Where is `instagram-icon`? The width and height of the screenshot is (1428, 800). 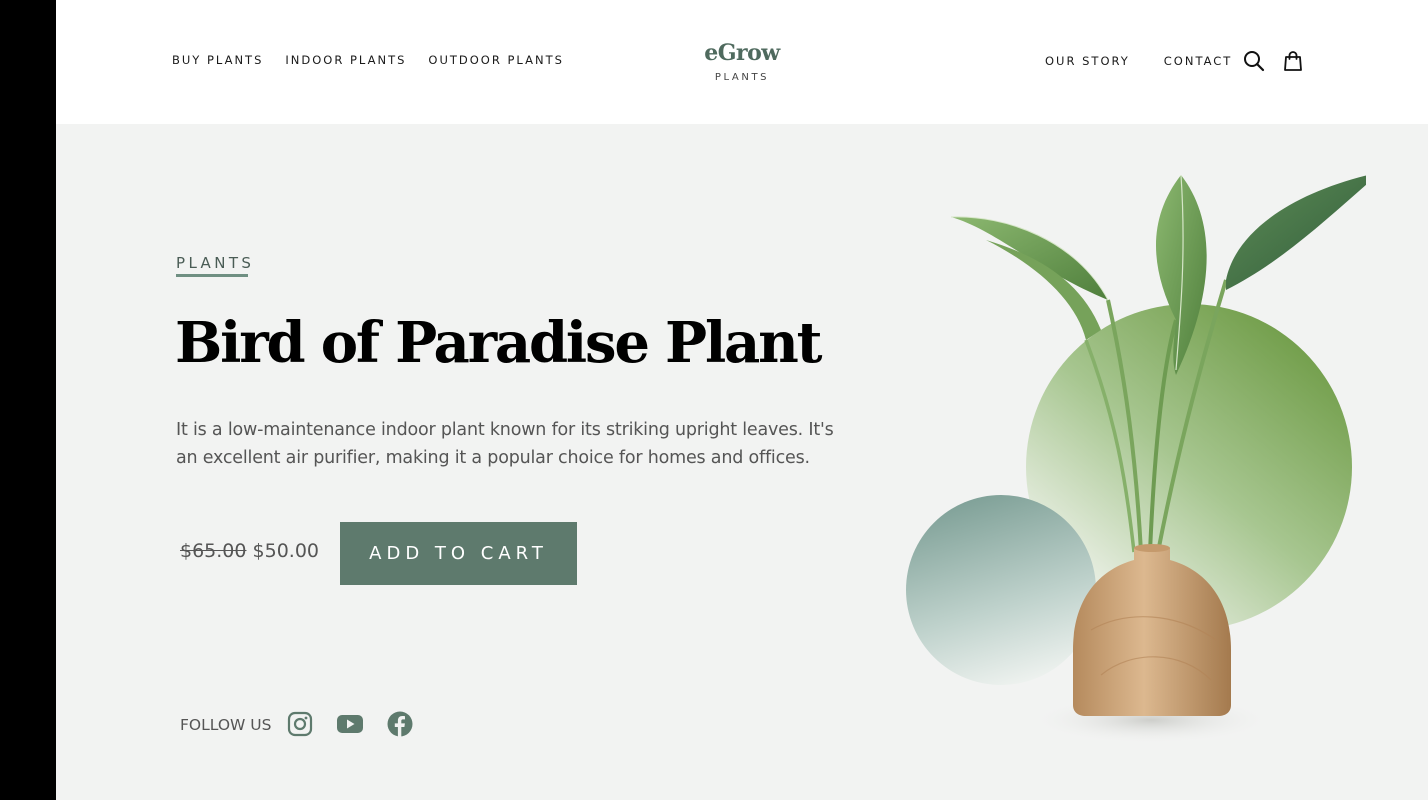
instagram-icon is located at coordinates (300, 724).